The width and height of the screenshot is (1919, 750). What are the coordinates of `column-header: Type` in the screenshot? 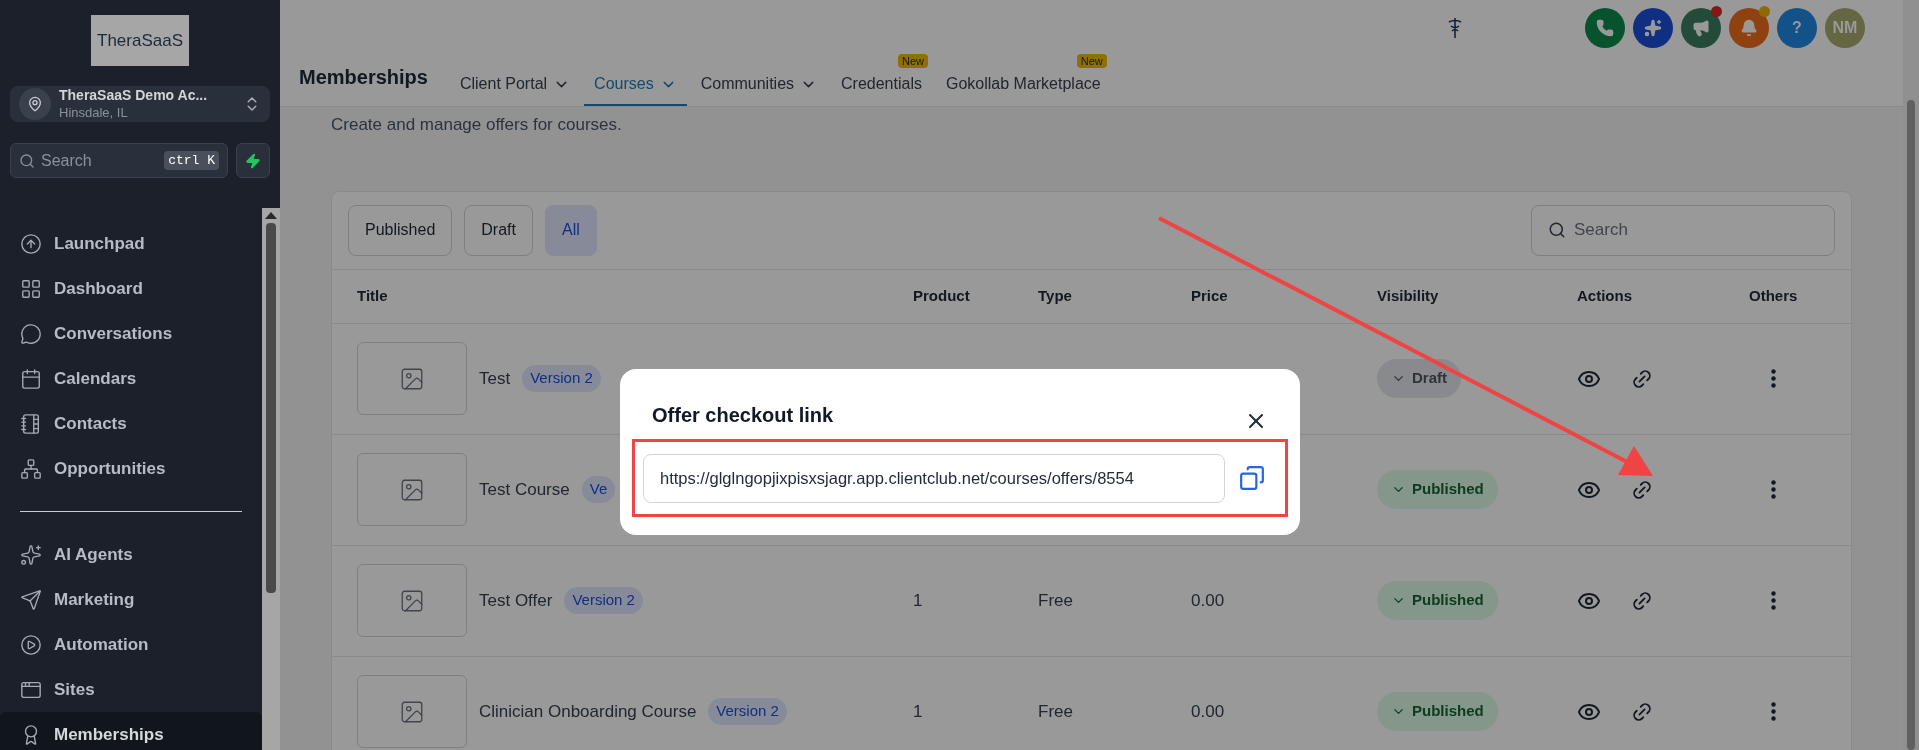 It's located at (1055, 295).